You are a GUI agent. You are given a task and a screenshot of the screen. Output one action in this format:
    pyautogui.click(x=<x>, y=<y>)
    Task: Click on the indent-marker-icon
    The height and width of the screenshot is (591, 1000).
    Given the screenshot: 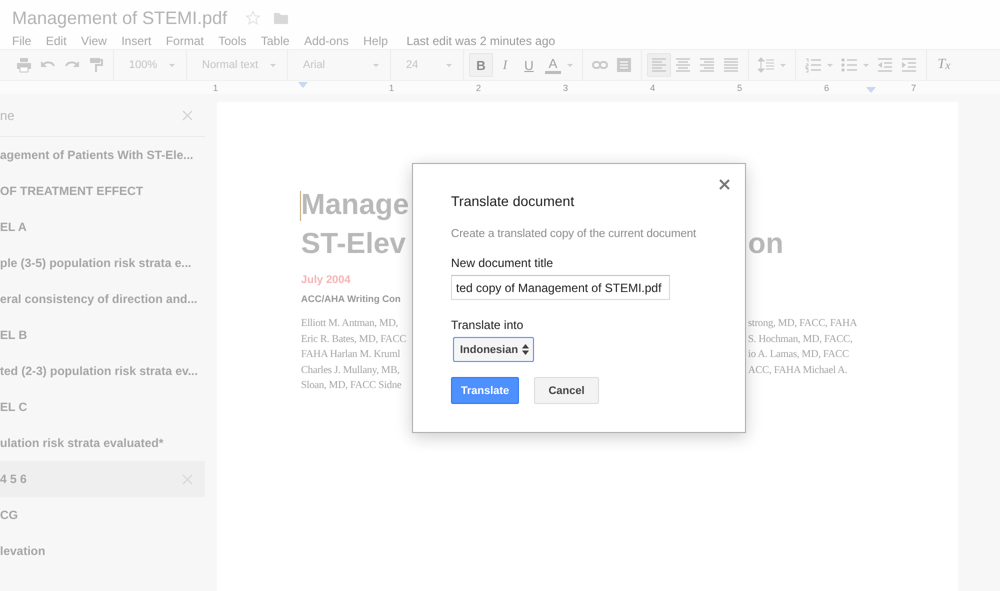 What is the action you would take?
    pyautogui.click(x=871, y=90)
    